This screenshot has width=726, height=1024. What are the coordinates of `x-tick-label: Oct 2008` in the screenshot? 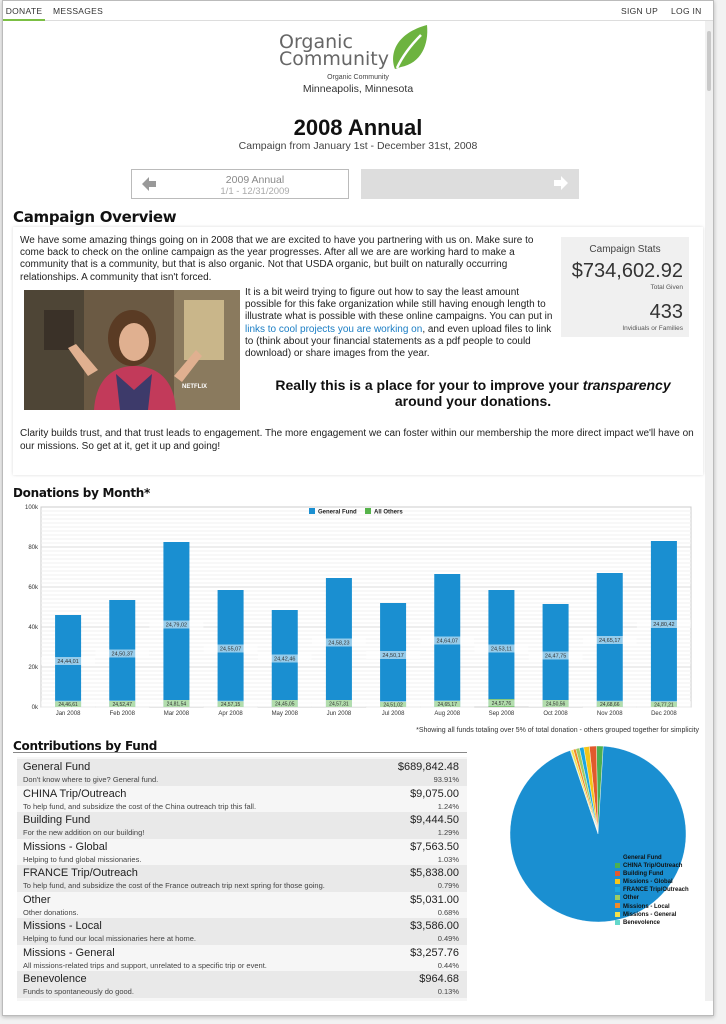 It's located at (555, 714).